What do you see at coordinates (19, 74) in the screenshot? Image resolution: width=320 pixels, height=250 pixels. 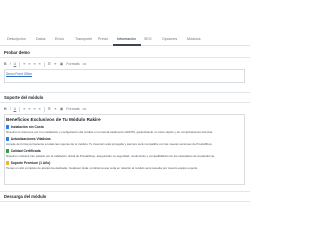 I see `demo-front-office-link: Demo Front Office` at bounding box center [19, 74].